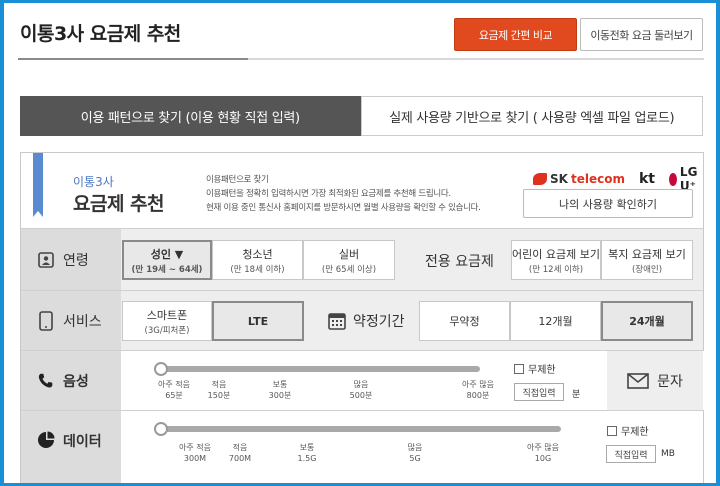  Describe the element at coordinates (195, 453) in the screenshot. I see `data-tick: 아주 적음 300M` at that location.